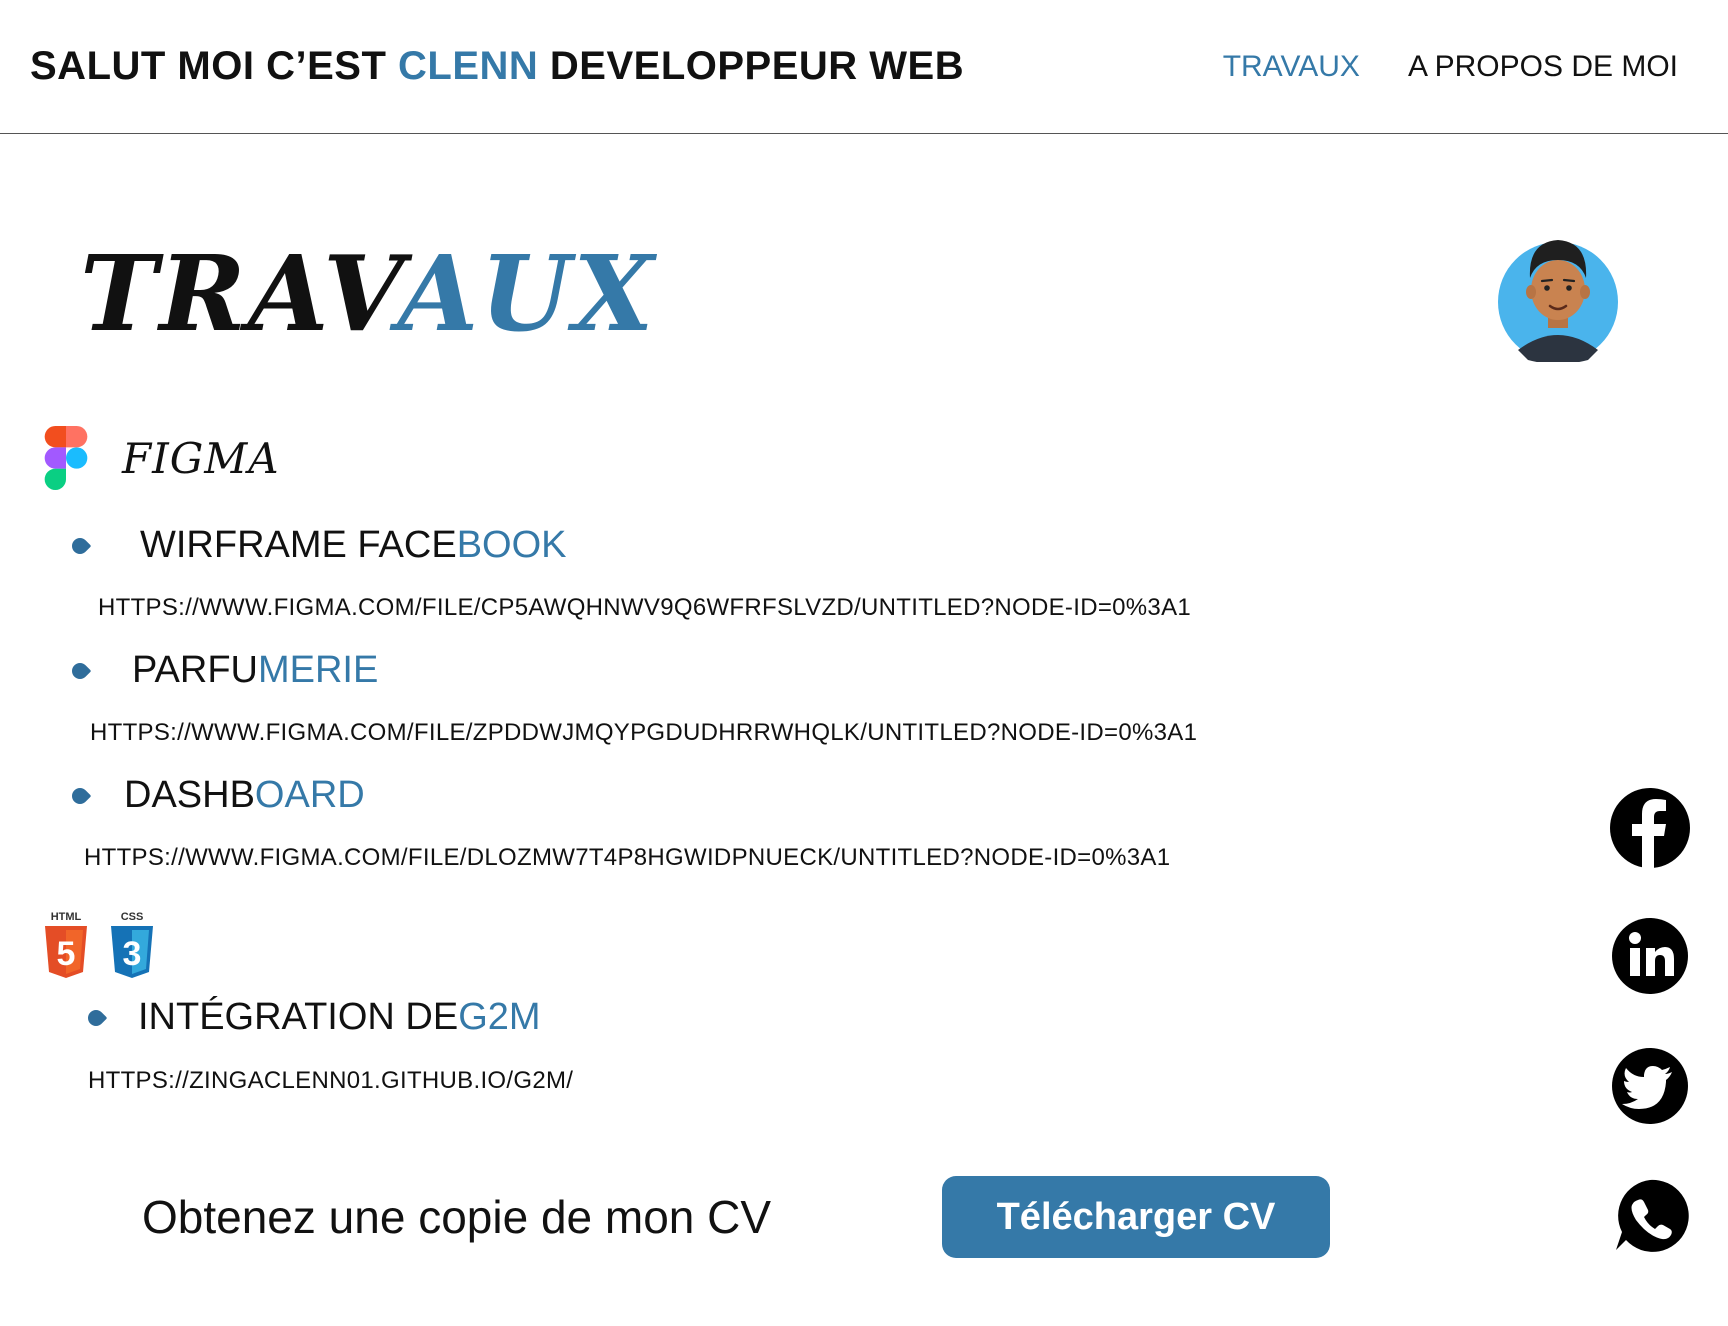 The height and width of the screenshot is (1326, 1728). What do you see at coordinates (1650, 828) in the screenshot?
I see `facebook-icon` at bounding box center [1650, 828].